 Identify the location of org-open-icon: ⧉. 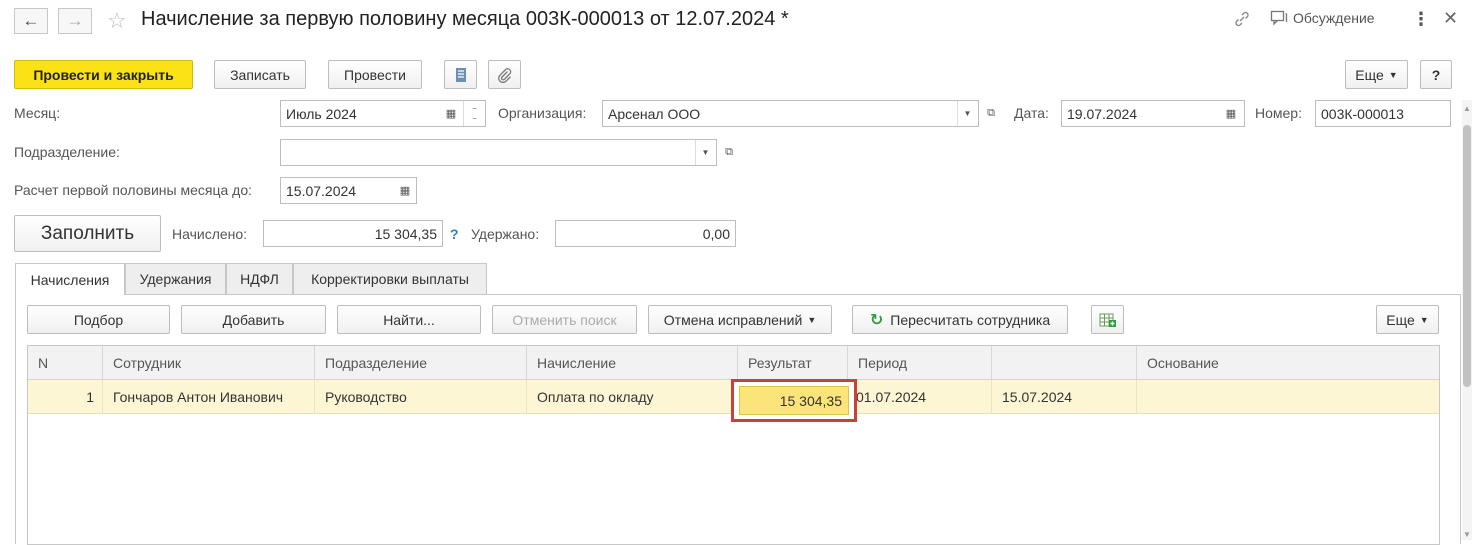
(991, 113).